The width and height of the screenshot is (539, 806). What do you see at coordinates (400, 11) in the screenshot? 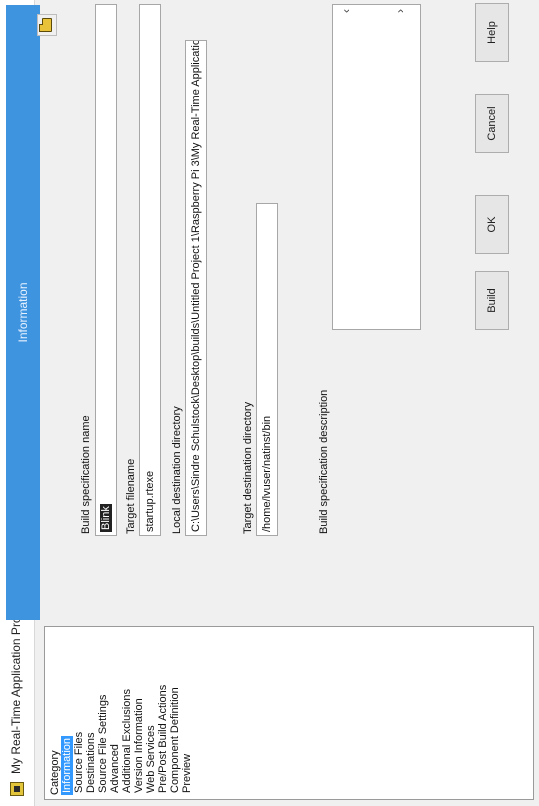
I see `scroll-right-icon: ›` at bounding box center [400, 11].